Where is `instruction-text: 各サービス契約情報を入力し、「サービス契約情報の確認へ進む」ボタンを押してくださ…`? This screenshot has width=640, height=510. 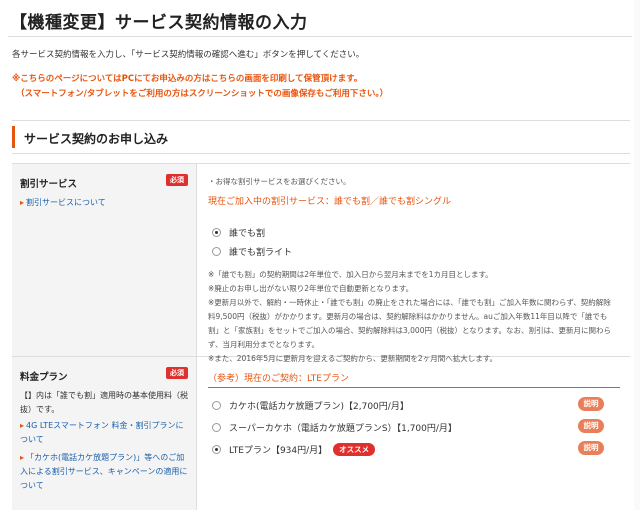 instruction-text: 各サービス契約情報を入力し、「サービス契約情報の確認へ進む」ボタンを押してくださ… is located at coordinates (188, 55).